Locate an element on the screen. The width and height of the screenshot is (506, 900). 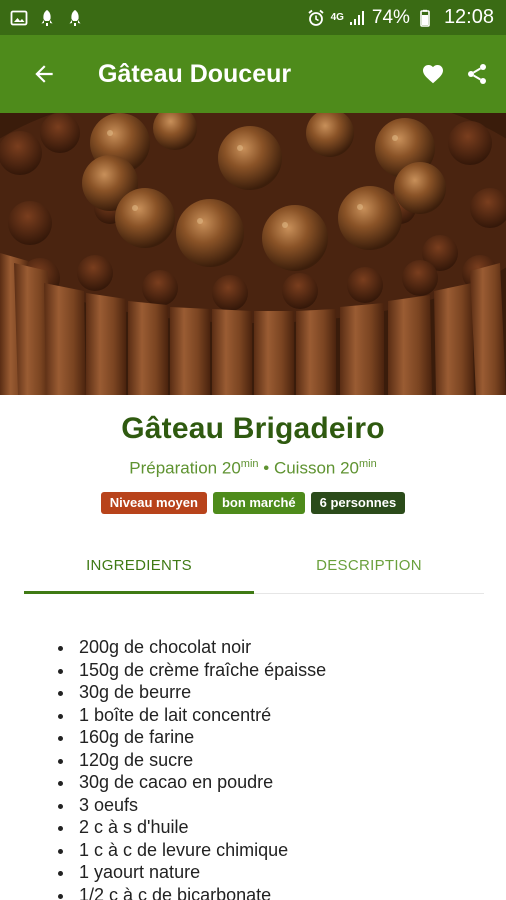
status-bar-system: 4G 74% 12:08 is located at coordinates (400, 17).